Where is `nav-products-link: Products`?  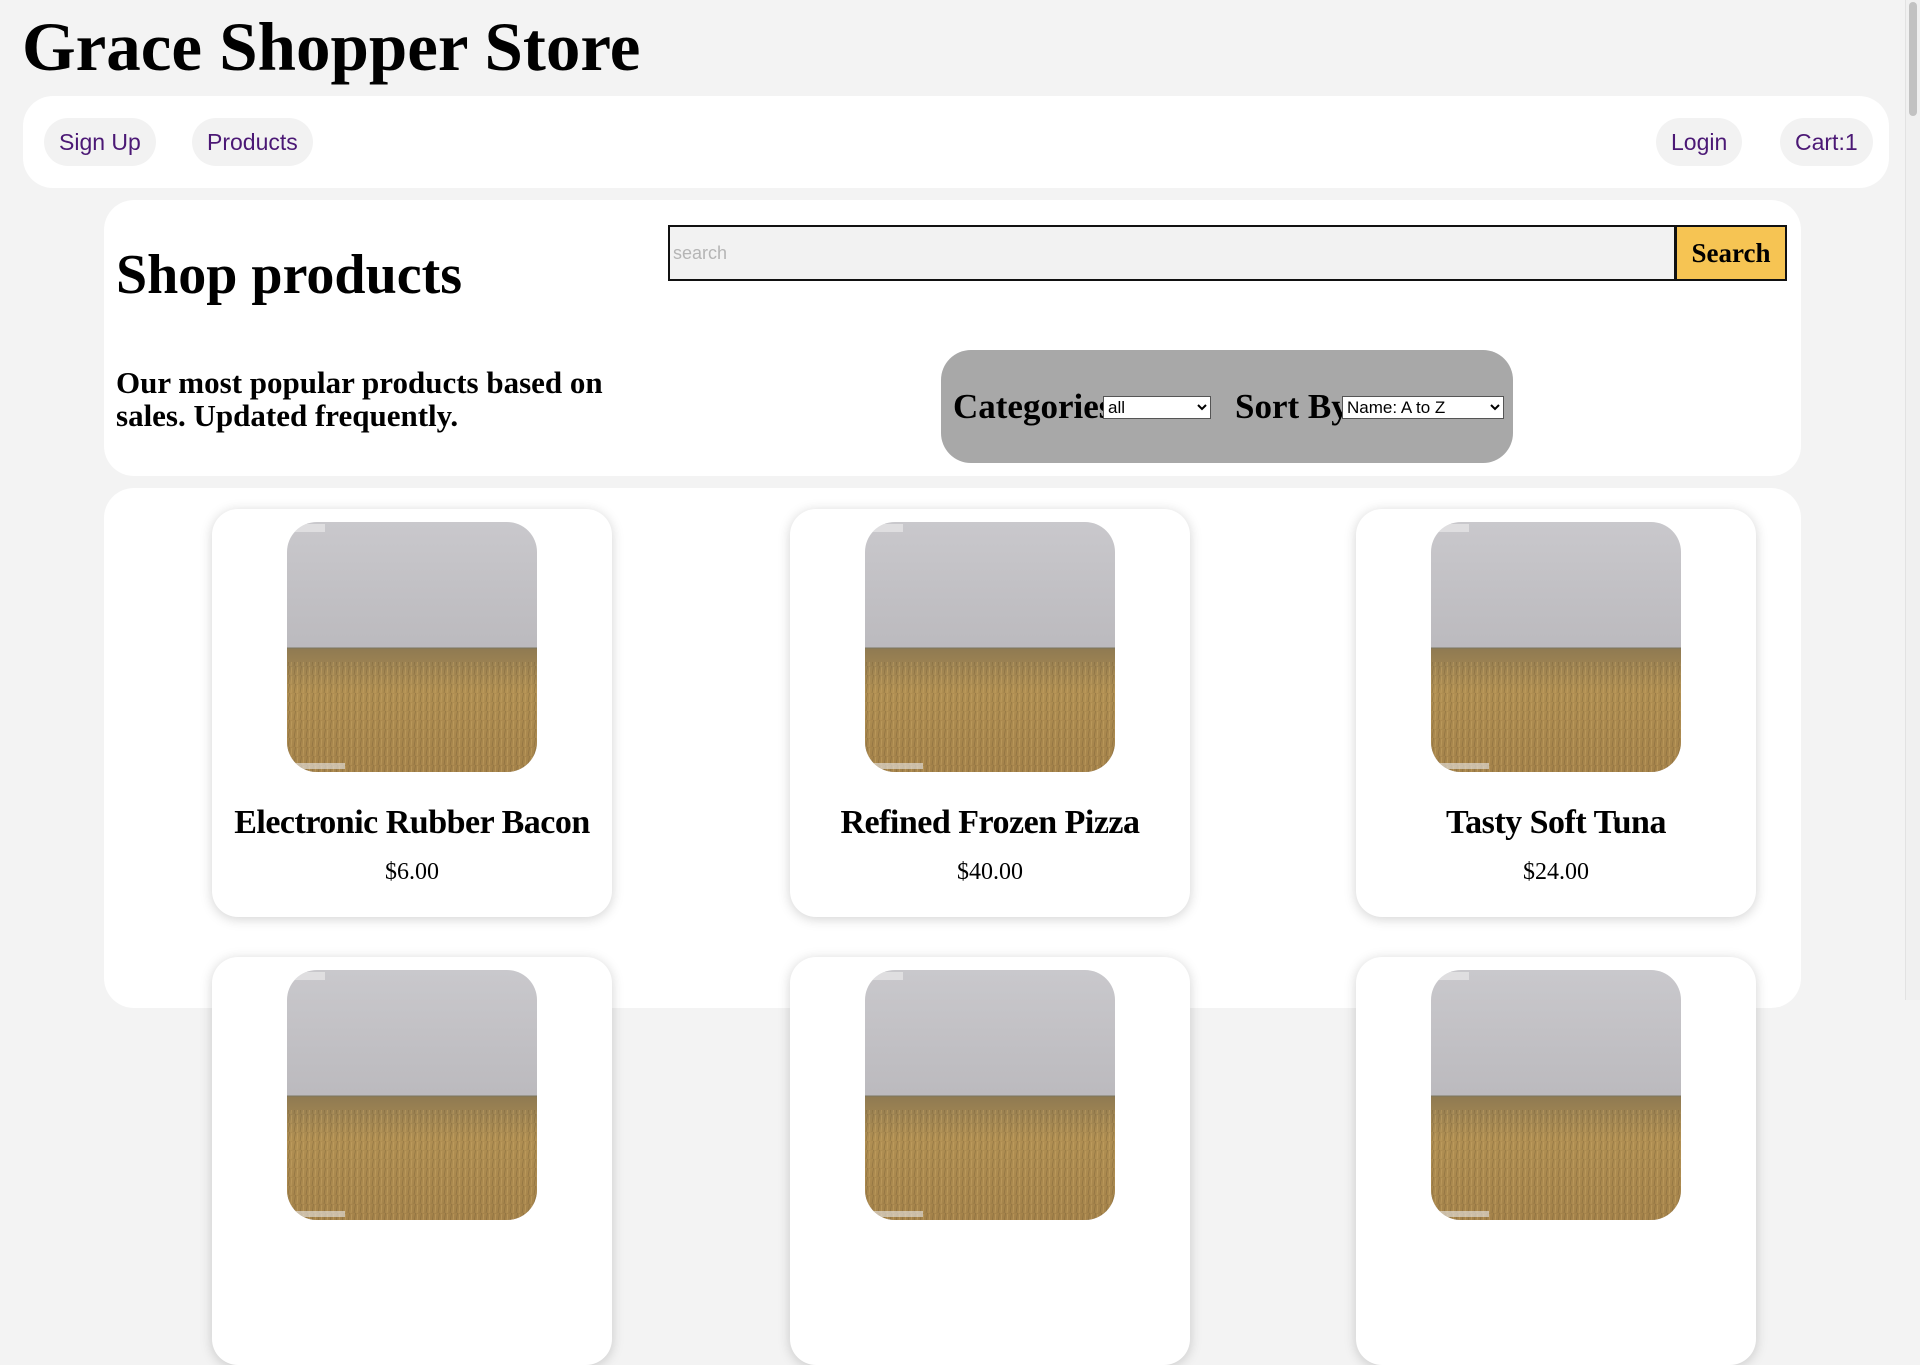 nav-products-link: Products is located at coordinates (252, 142).